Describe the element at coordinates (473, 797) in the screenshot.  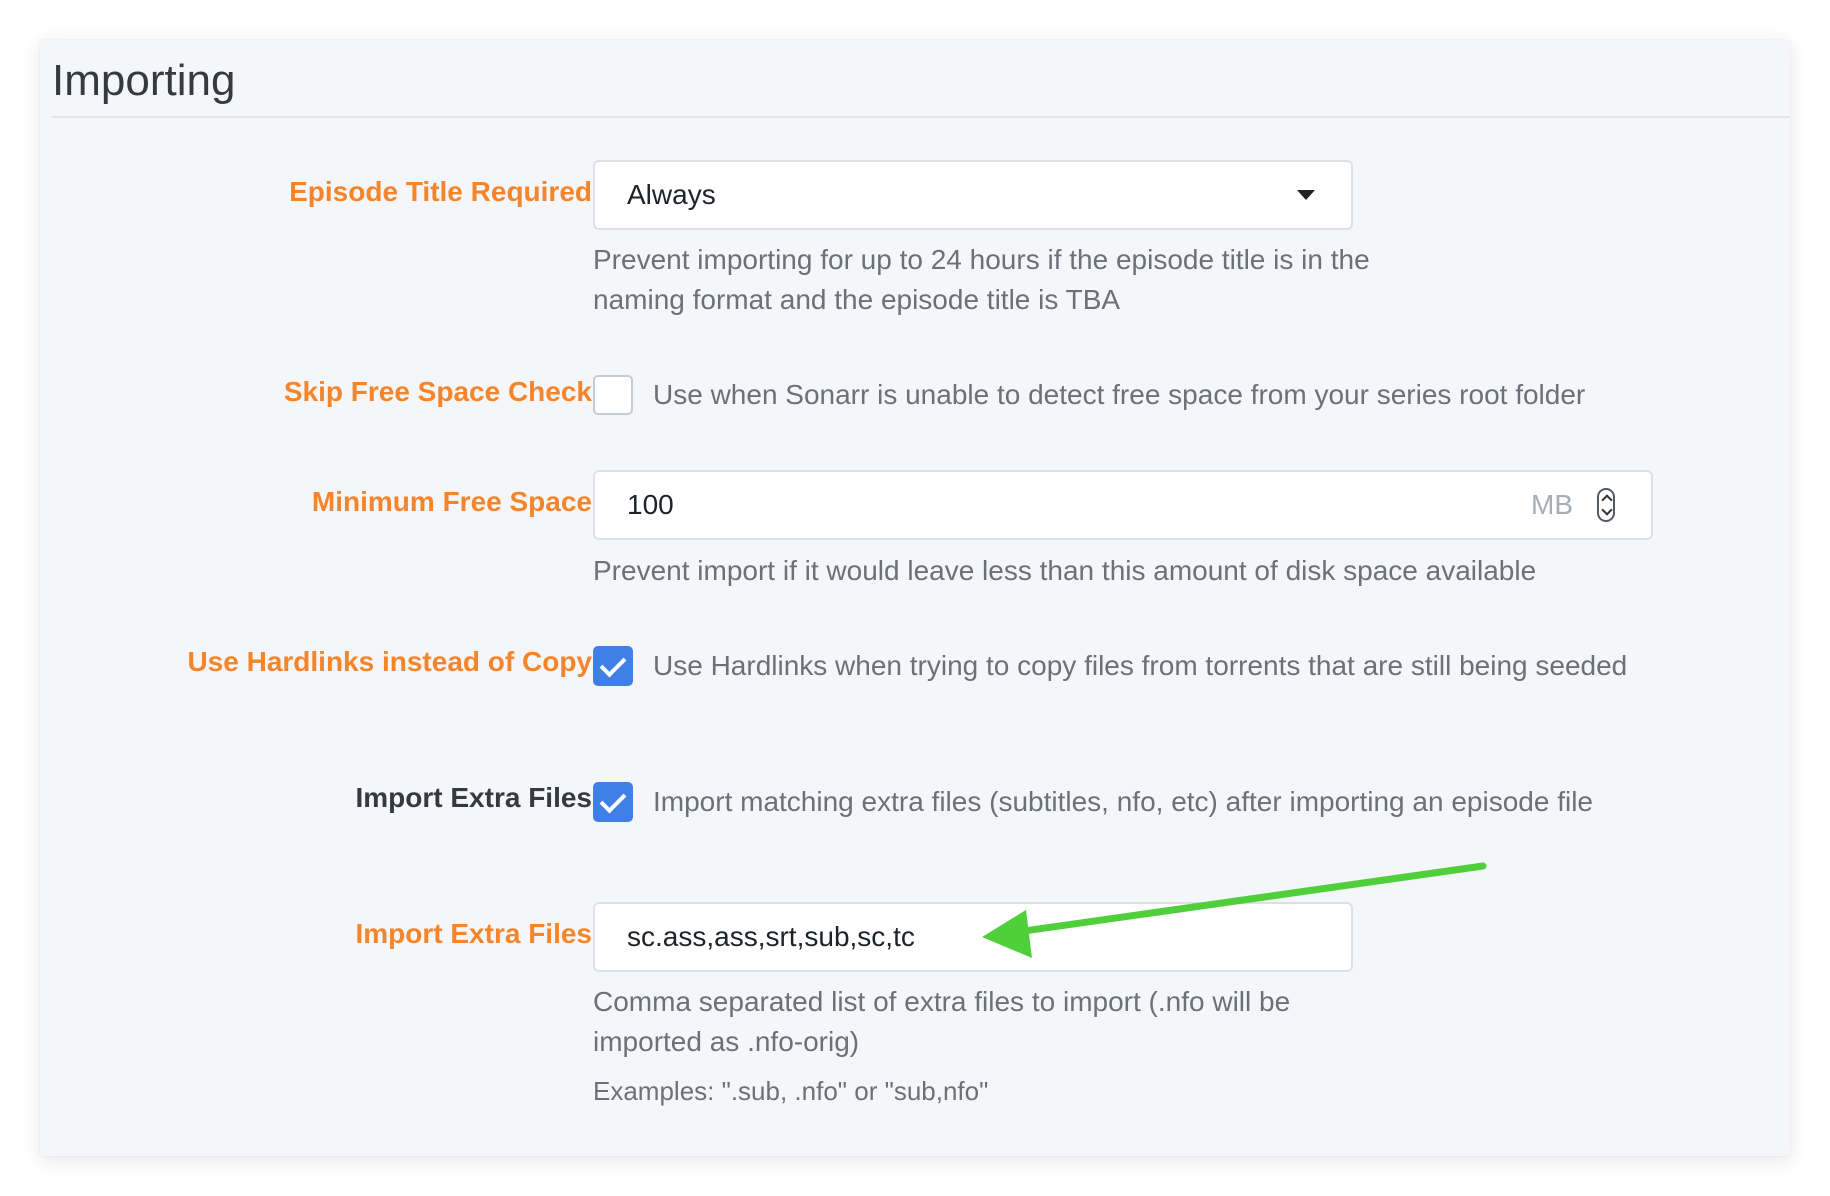
I see `import-extra-files-label: Import Extra Files` at that location.